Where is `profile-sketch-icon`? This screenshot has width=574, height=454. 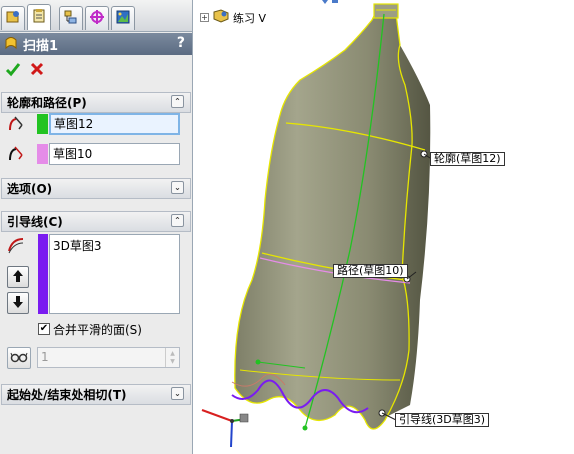 profile-sketch-icon is located at coordinates (16, 124).